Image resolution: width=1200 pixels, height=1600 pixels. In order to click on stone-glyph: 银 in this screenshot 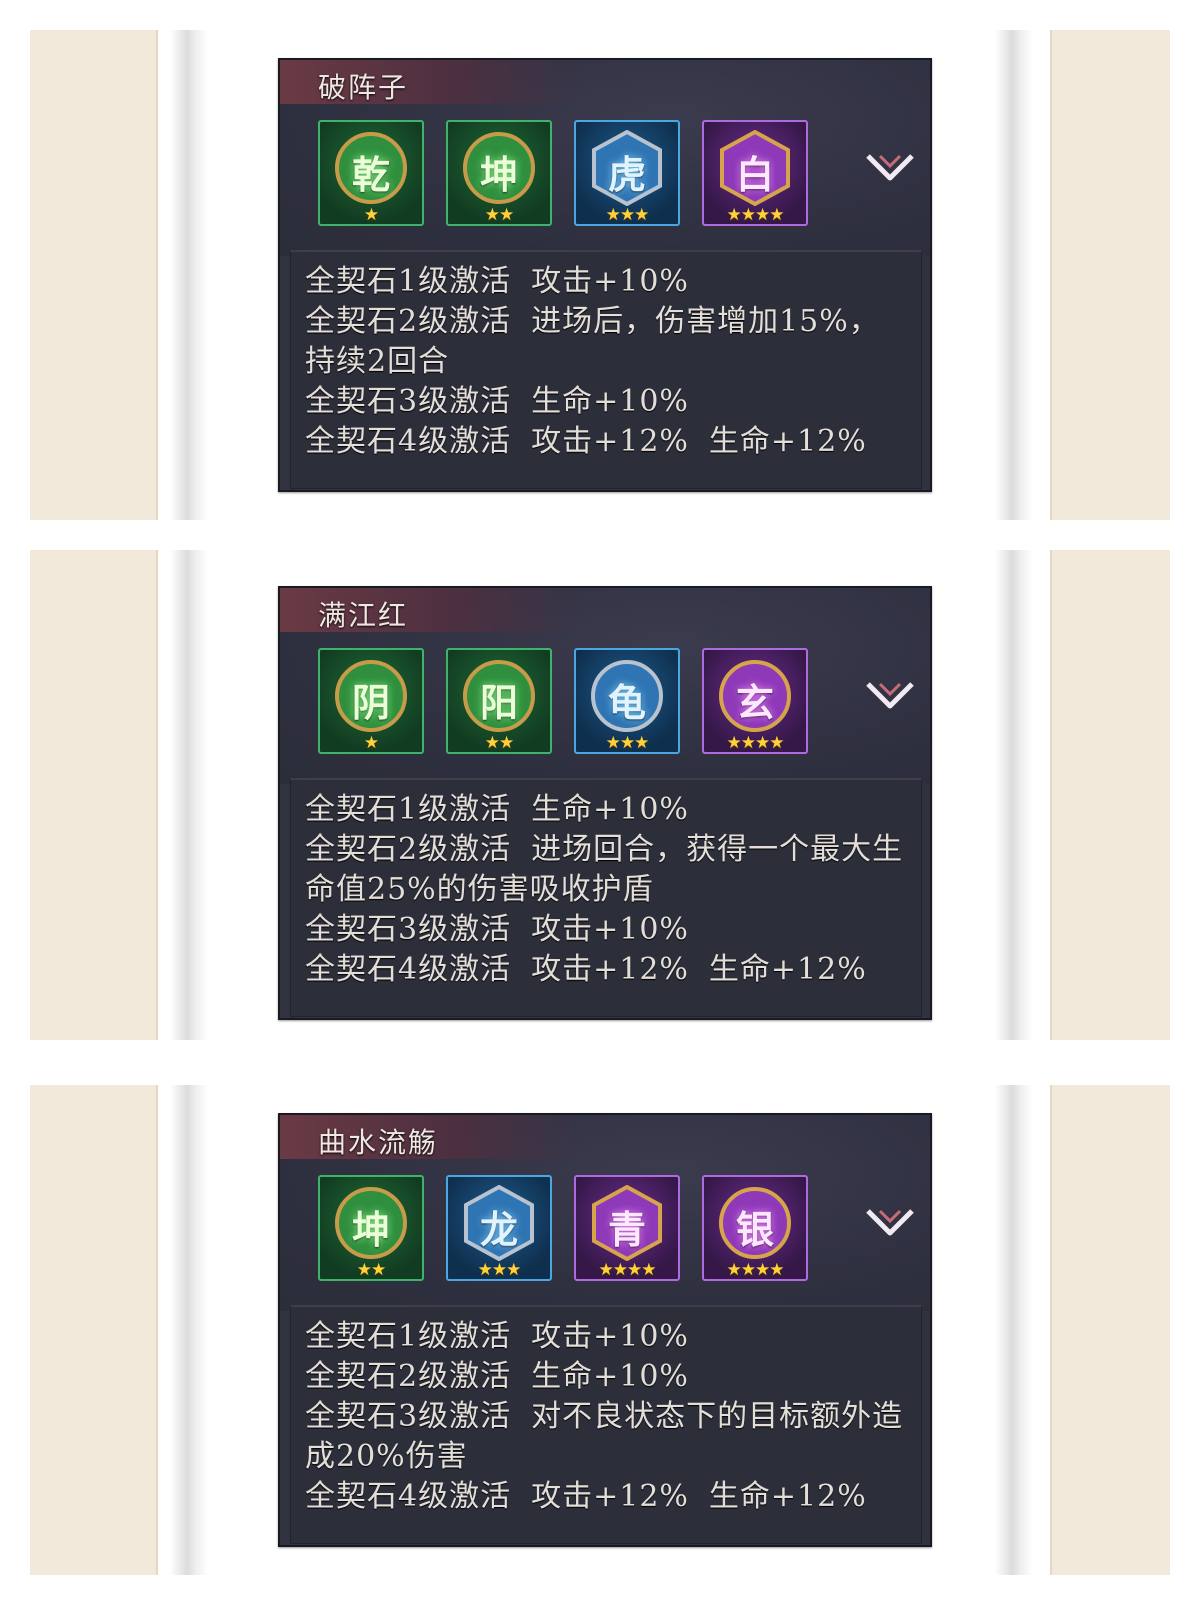, I will do `click(754, 1229)`.